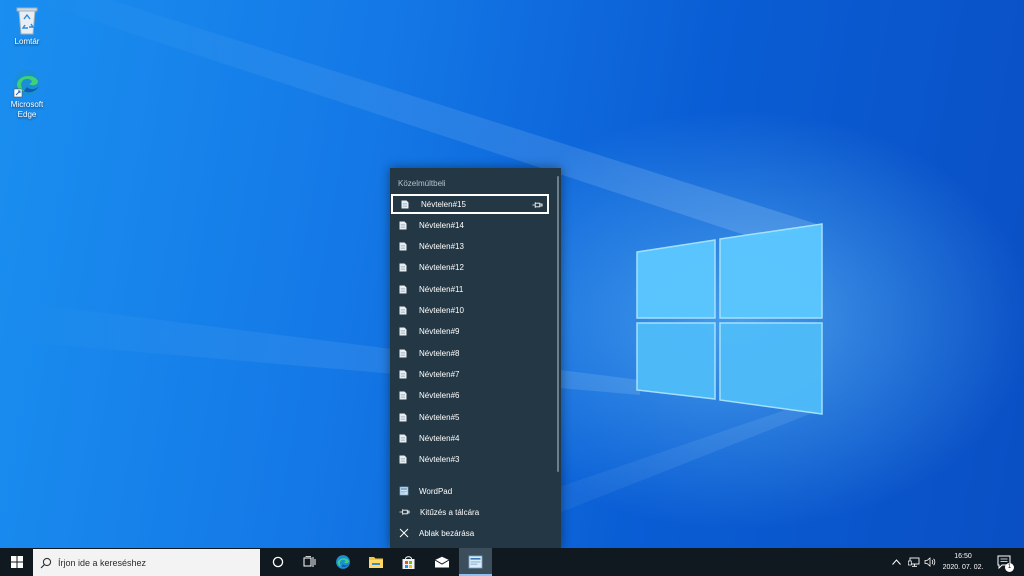  What do you see at coordinates (470, 268) in the screenshot?
I see `recent-item: Névtelen#12` at bounding box center [470, 268].